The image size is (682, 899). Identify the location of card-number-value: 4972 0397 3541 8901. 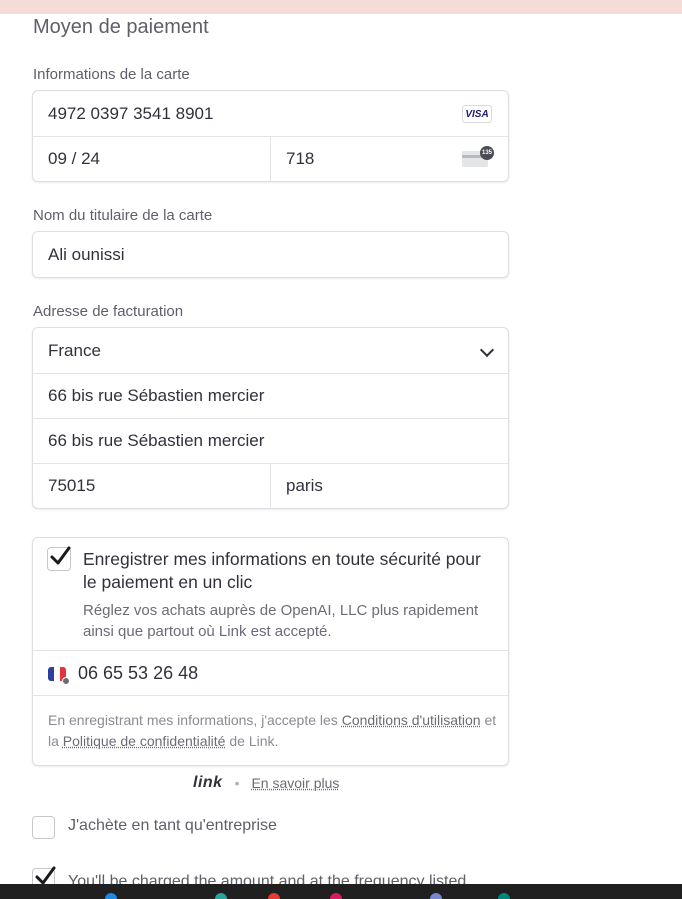
(131, 113).